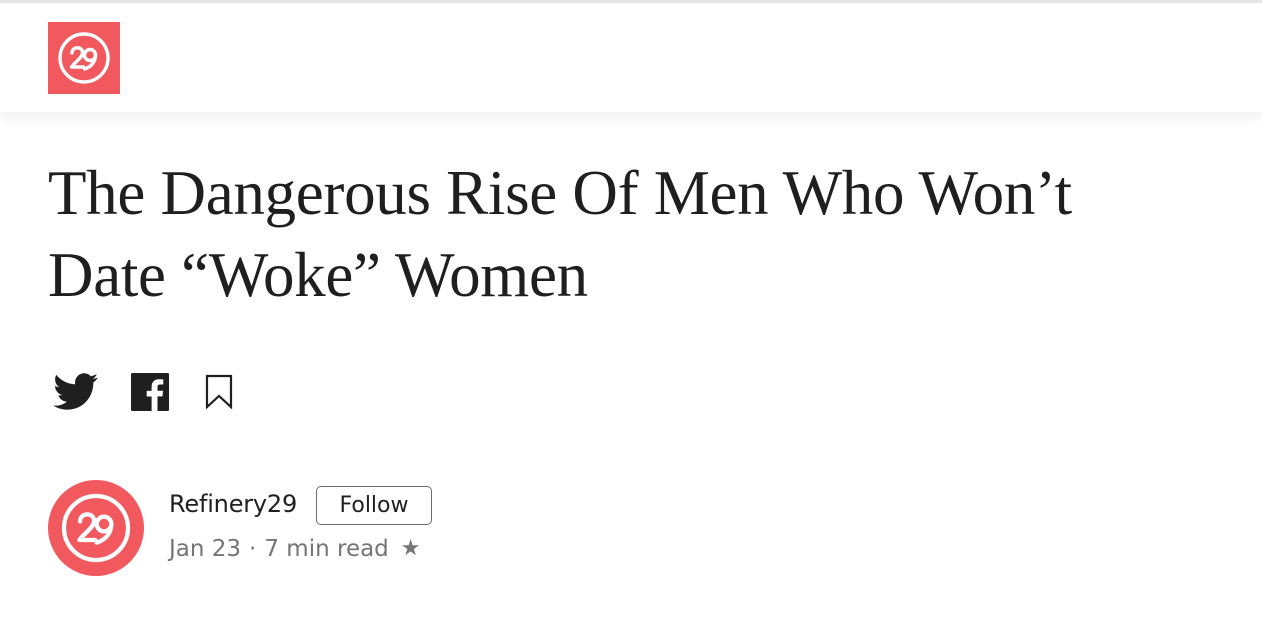  What do you see at coordinates (205, 549) in the screenshot?
I see `publish-date: Jan 23` at bounding box center [205, 549].